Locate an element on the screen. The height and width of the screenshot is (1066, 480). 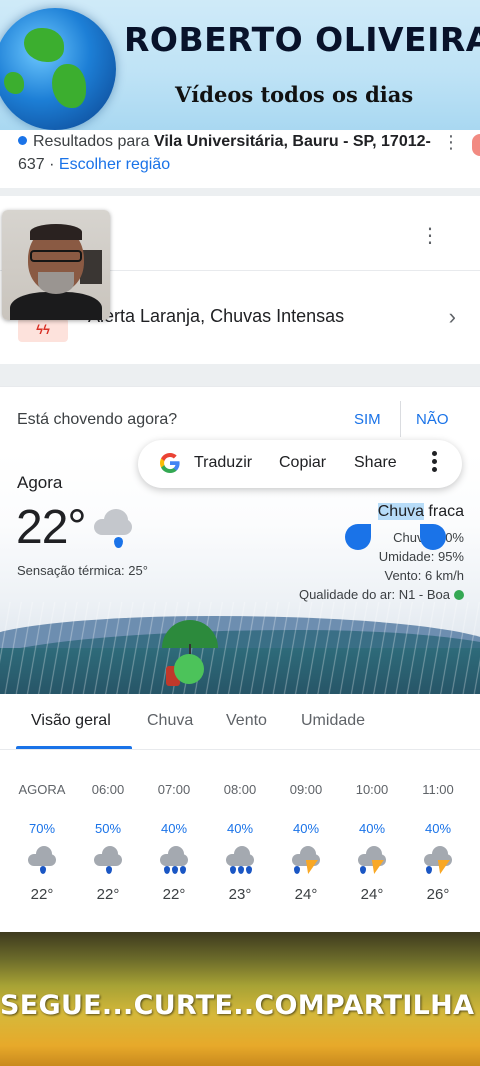
condition: Chuva fraca is located at coordinates (420, 511).